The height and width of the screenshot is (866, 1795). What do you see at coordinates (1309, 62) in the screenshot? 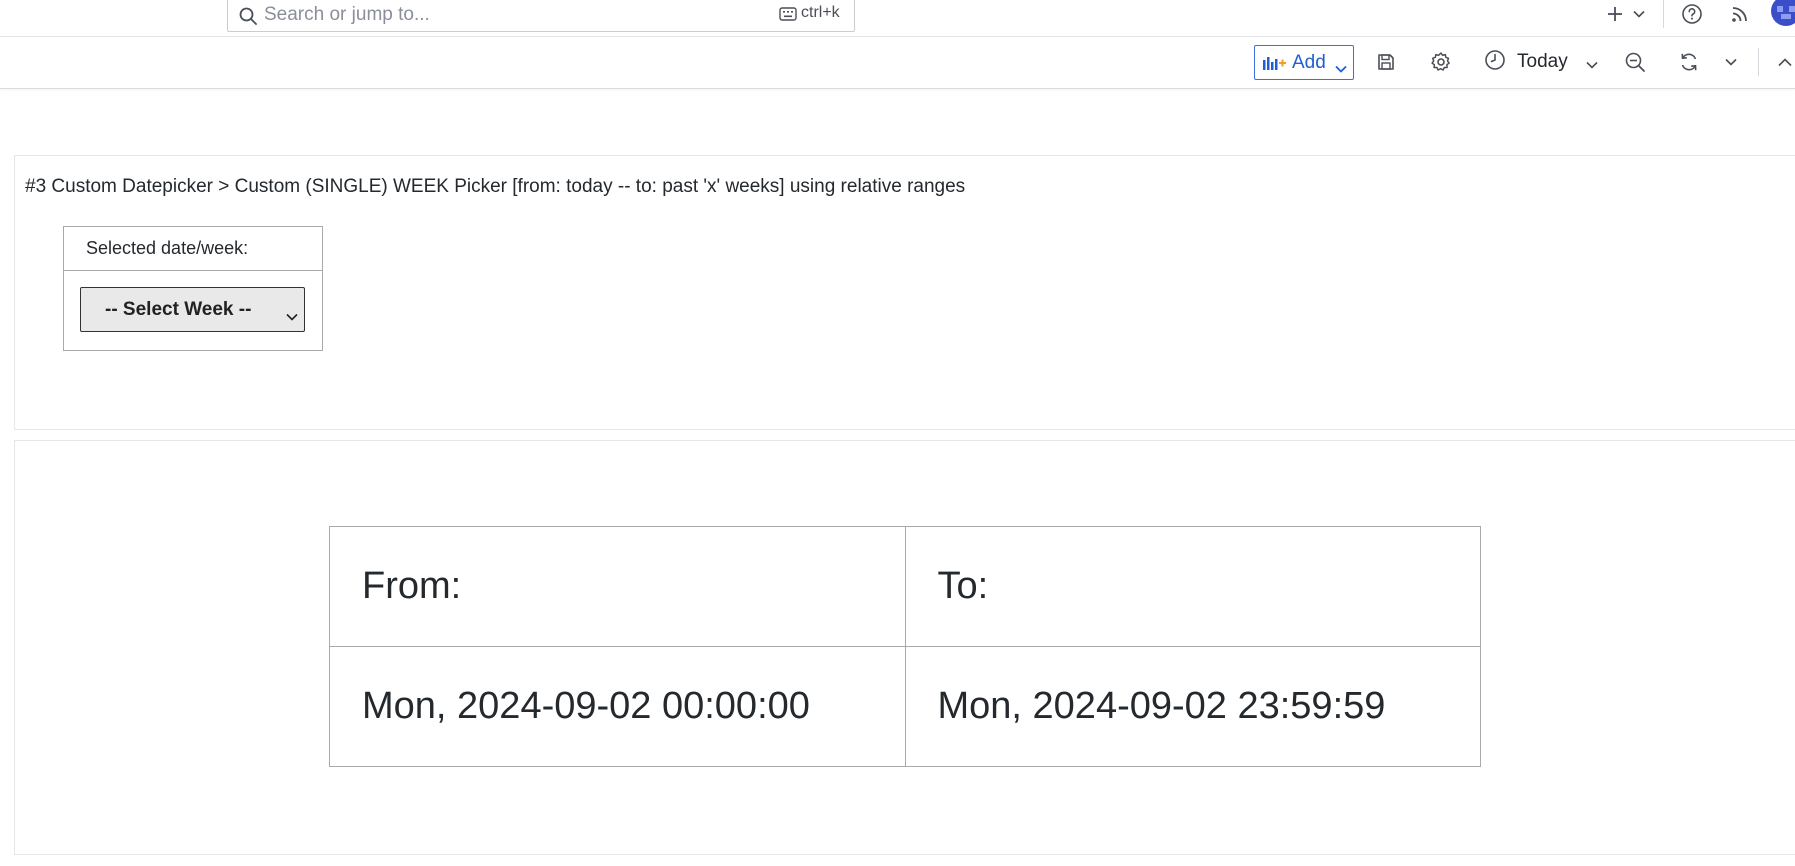
I see `add-button-label: Add` at bounding box center [1309, 62].